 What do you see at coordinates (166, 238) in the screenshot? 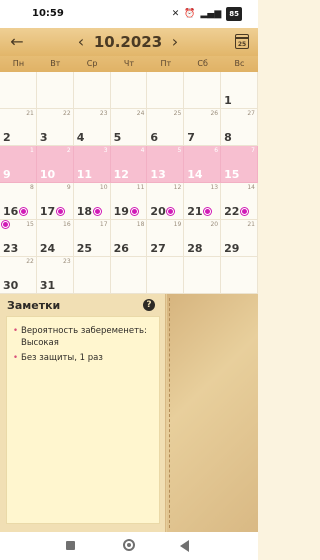
I see `calendar-day-cell: 19 27` at bounding box center [166, 238].